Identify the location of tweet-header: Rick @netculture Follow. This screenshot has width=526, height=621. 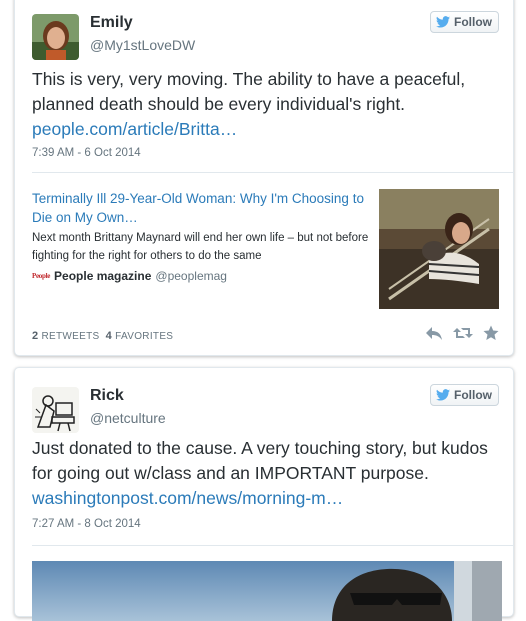
(264, 403).